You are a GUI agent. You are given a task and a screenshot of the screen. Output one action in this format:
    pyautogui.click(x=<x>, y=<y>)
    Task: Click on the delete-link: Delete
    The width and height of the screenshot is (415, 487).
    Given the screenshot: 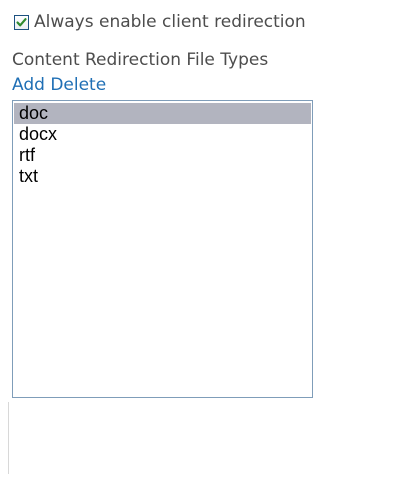 What is the action you would take?
    pyautogui.click(x=78, y=85)
    